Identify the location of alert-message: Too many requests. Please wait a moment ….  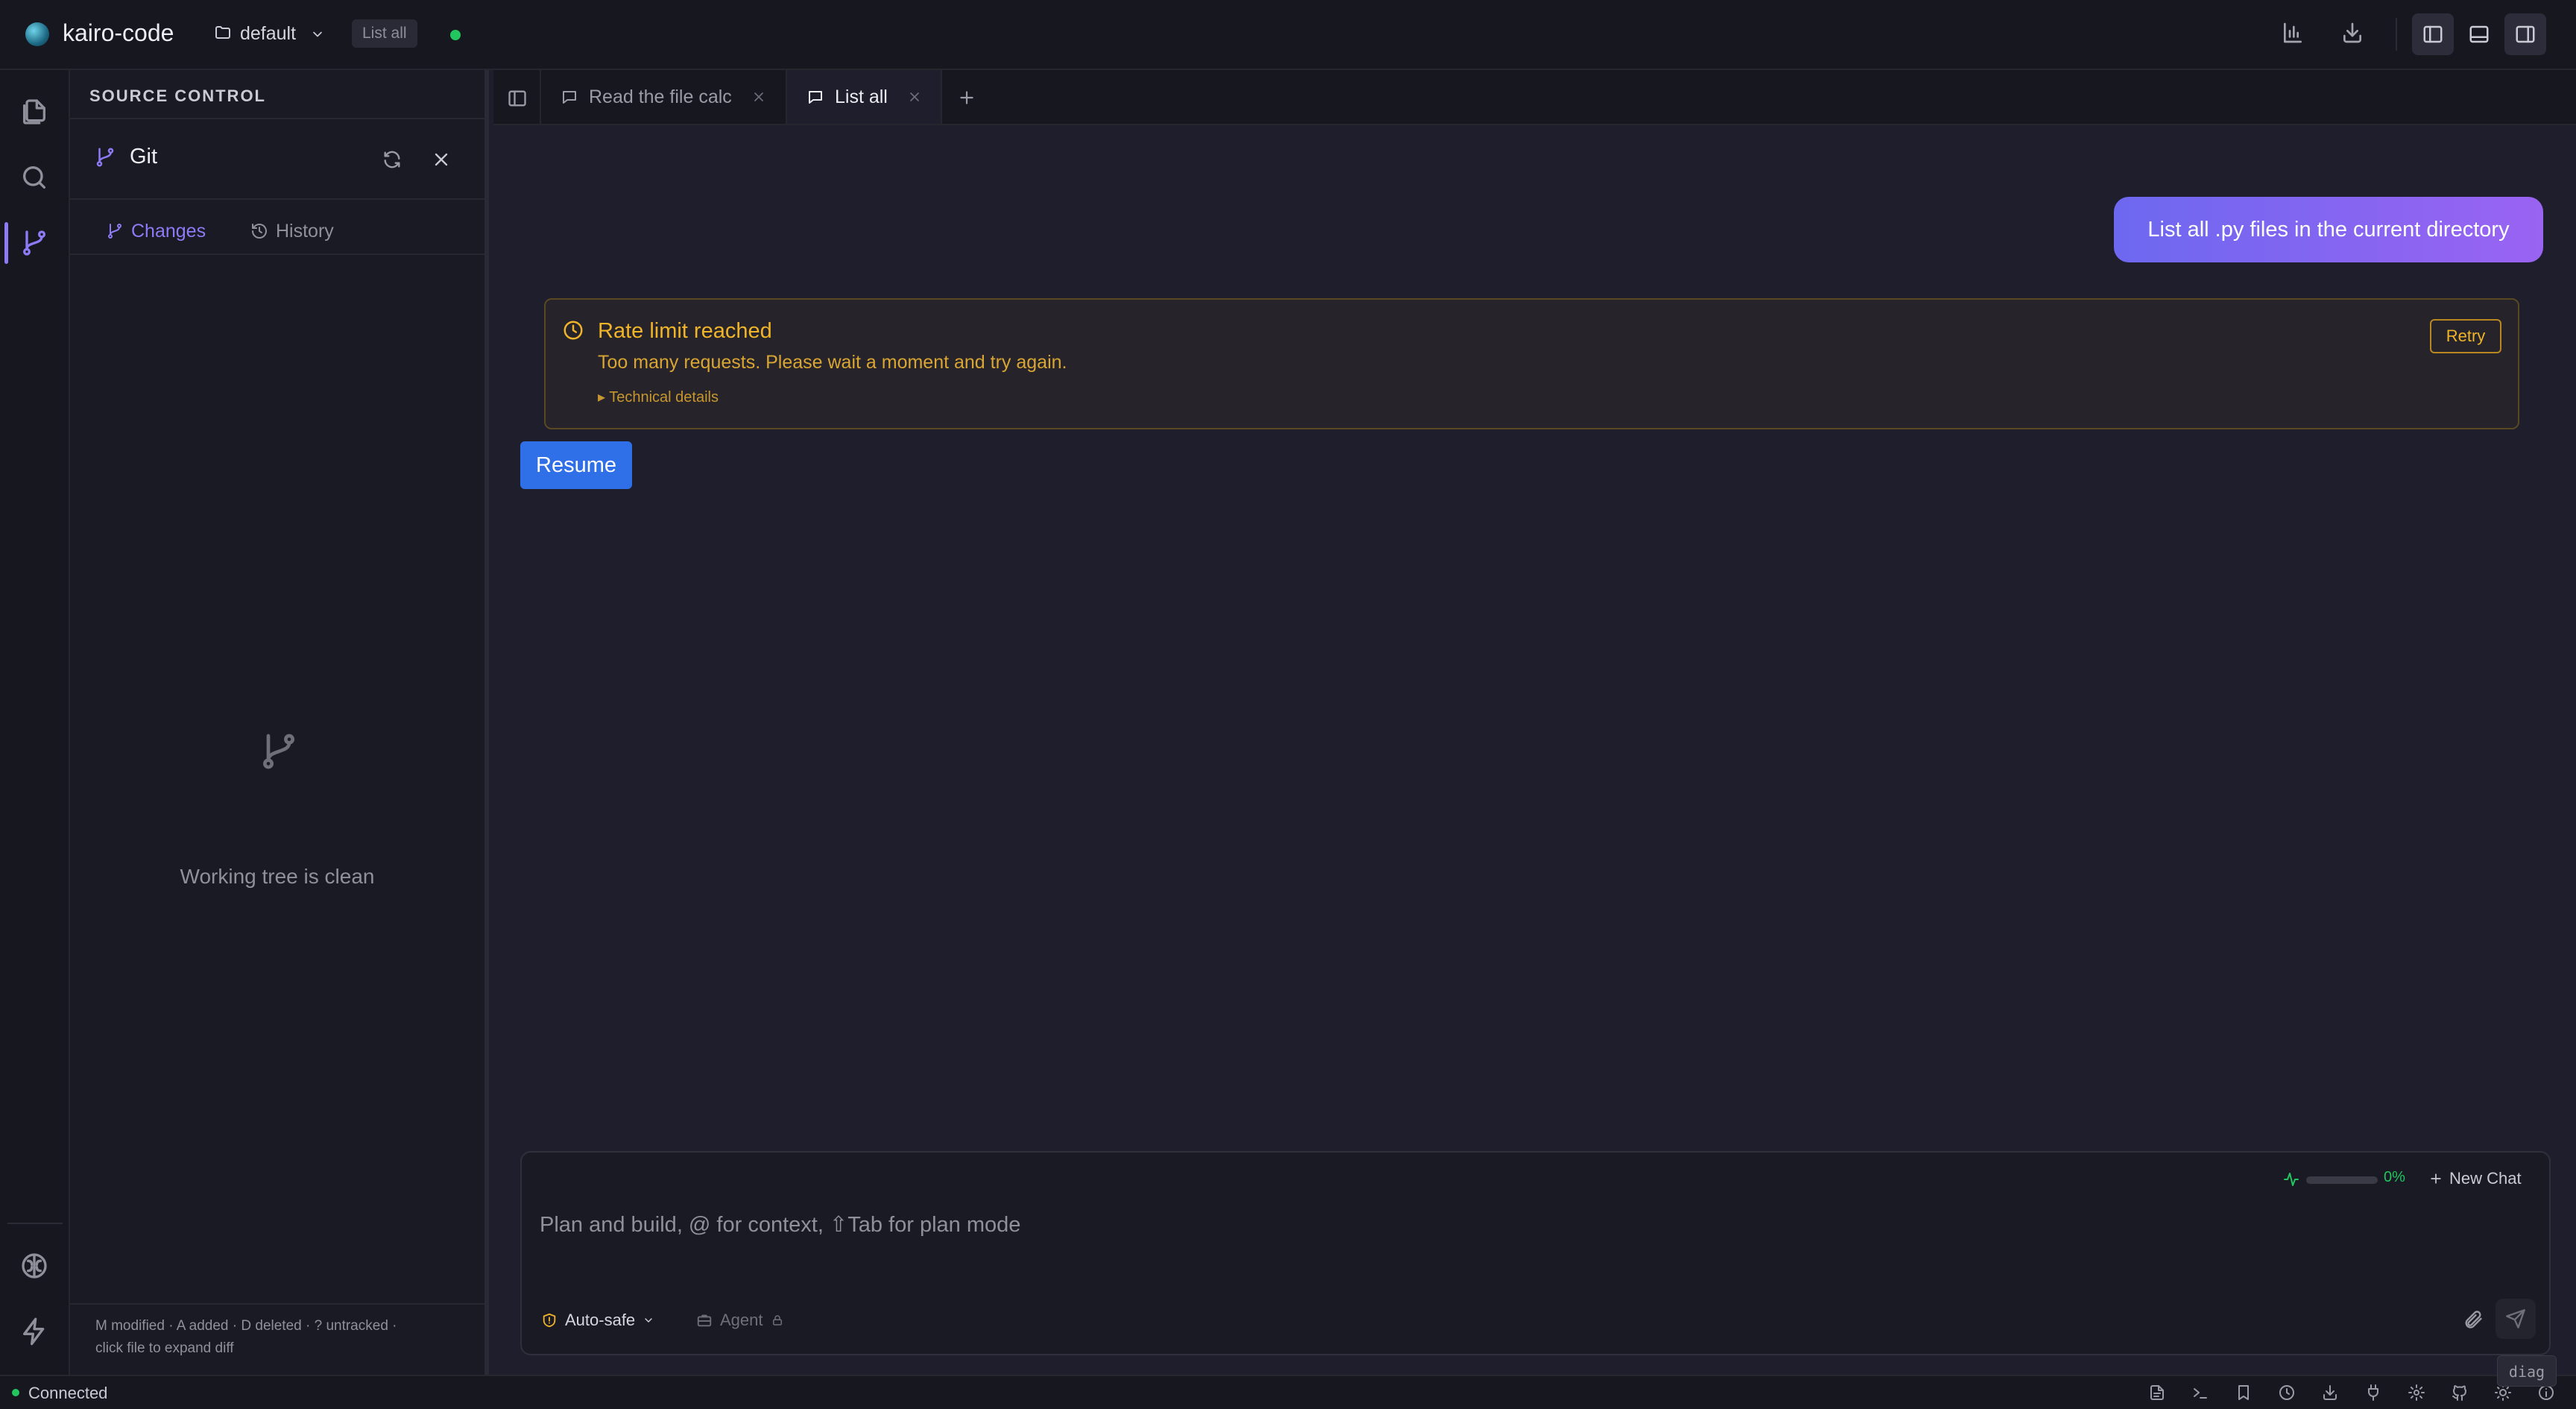
(832, 362).